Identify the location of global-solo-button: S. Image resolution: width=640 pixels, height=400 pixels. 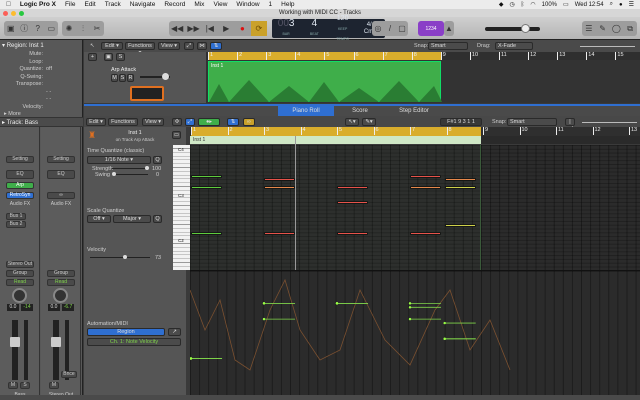
(120, 57).